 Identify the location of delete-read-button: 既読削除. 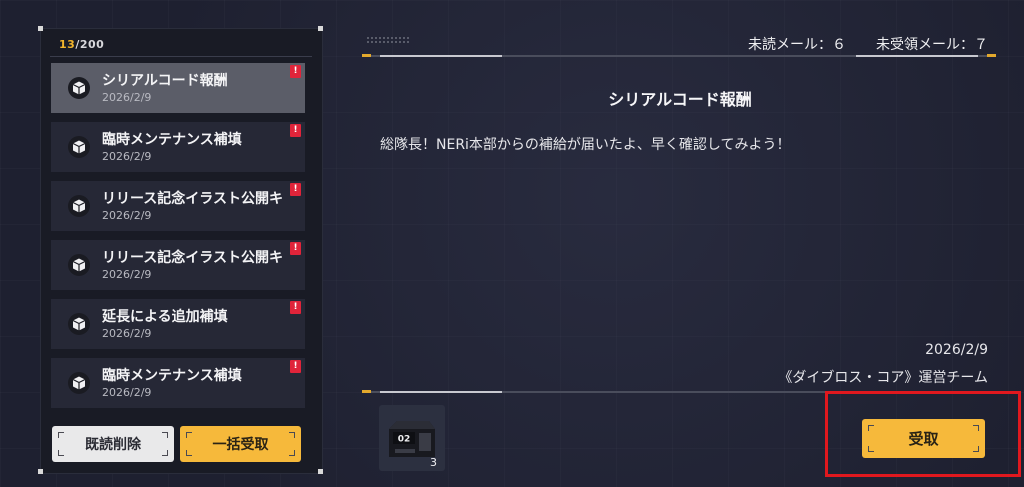
(113, 444).